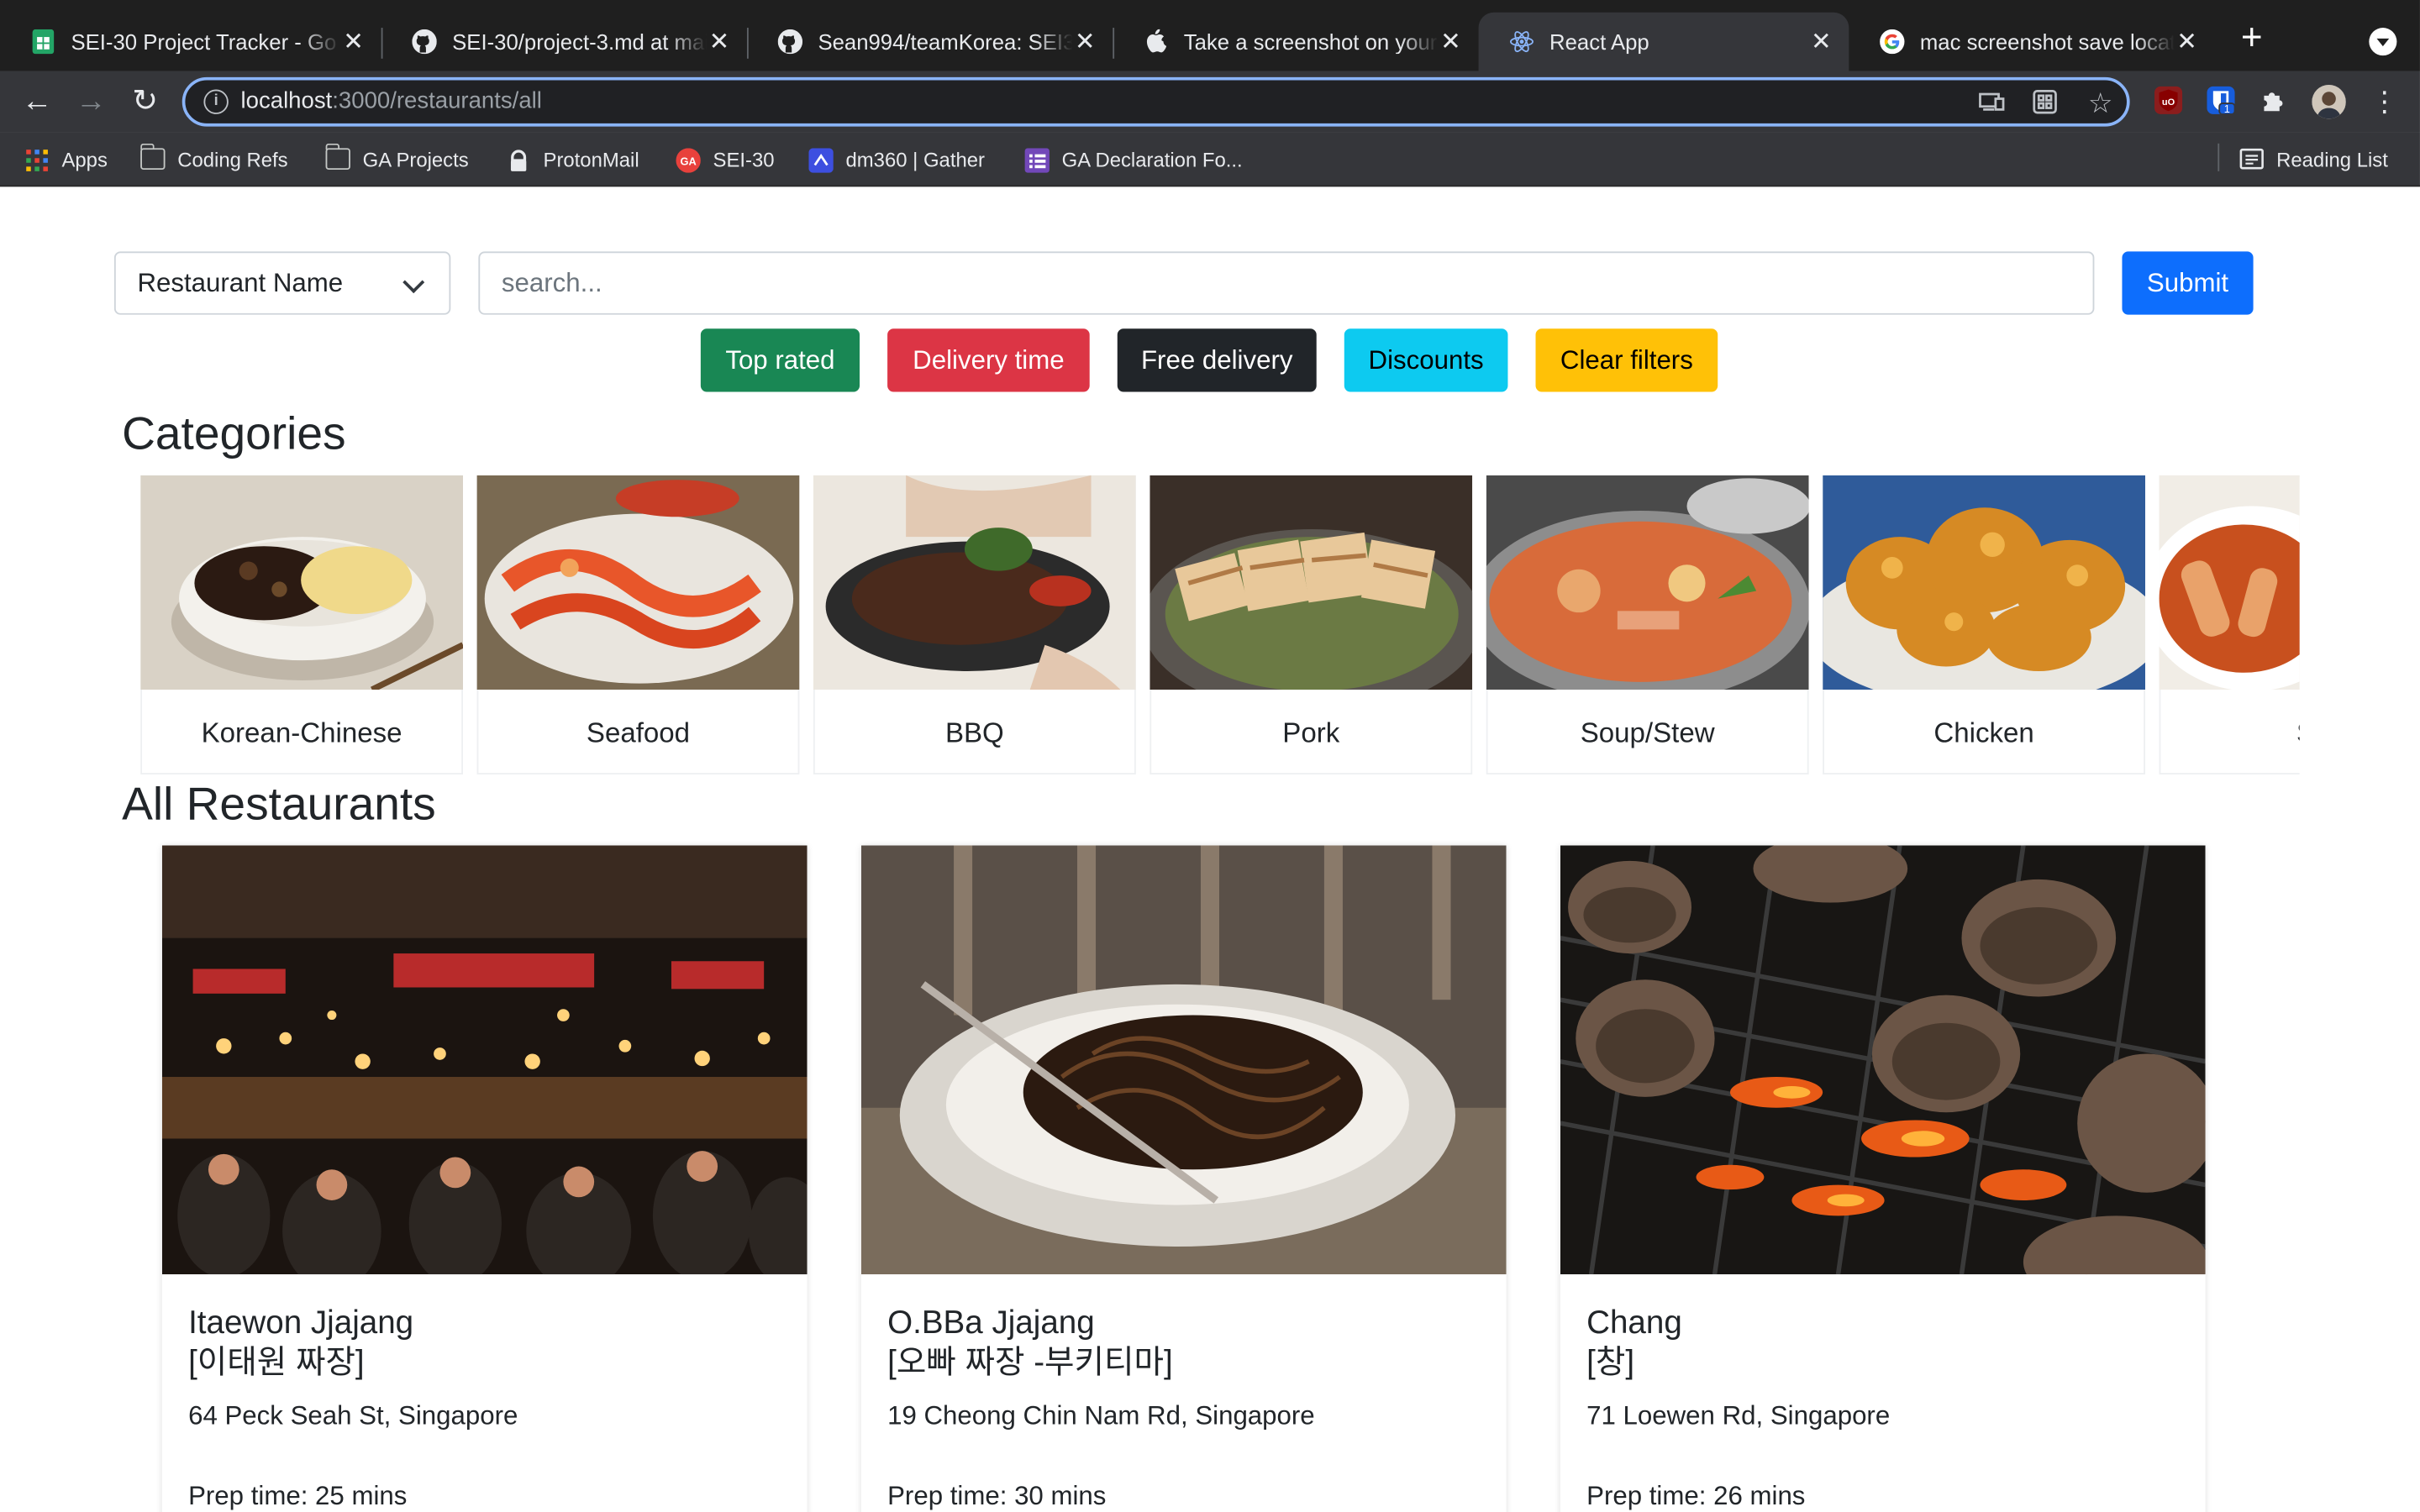 The width and height of the screenshot is (2420, 1512). I want to click on svg-text: GA, so click(689, 161).